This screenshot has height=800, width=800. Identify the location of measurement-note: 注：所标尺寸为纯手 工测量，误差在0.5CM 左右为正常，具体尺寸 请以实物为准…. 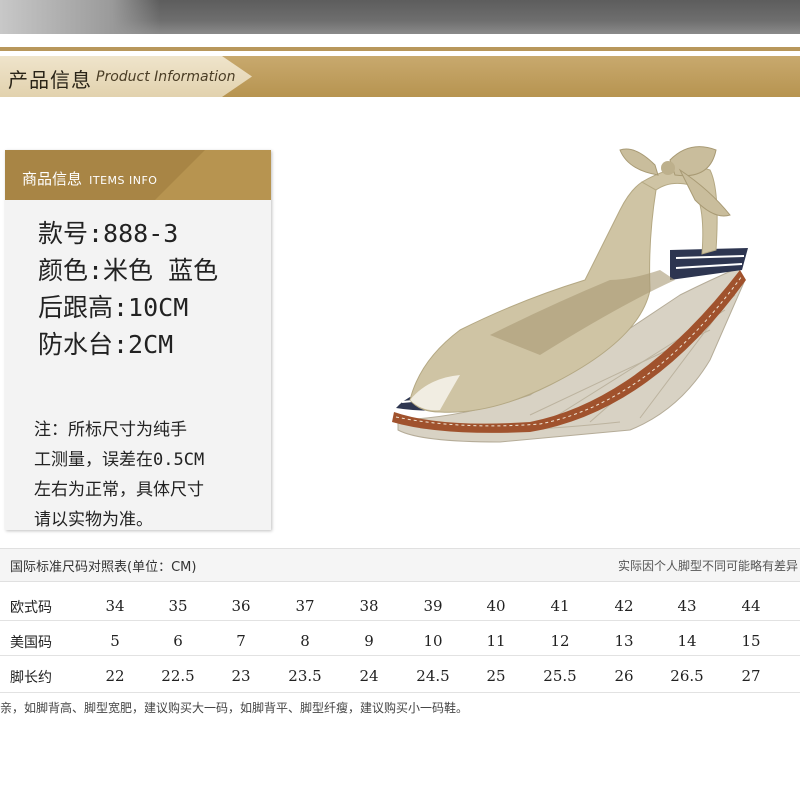
(149, 475).